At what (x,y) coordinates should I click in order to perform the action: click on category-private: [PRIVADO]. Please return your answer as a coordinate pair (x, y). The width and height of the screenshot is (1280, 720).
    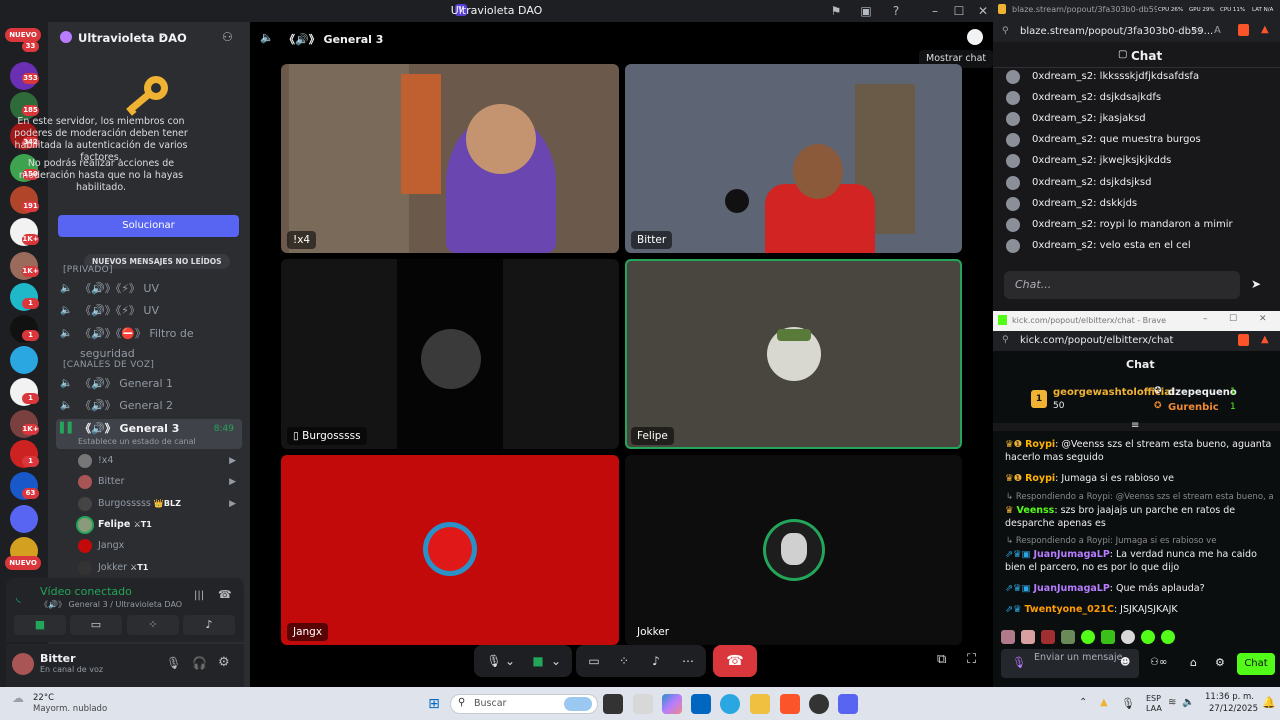
    Looking at the image, I should click on (88, 270).